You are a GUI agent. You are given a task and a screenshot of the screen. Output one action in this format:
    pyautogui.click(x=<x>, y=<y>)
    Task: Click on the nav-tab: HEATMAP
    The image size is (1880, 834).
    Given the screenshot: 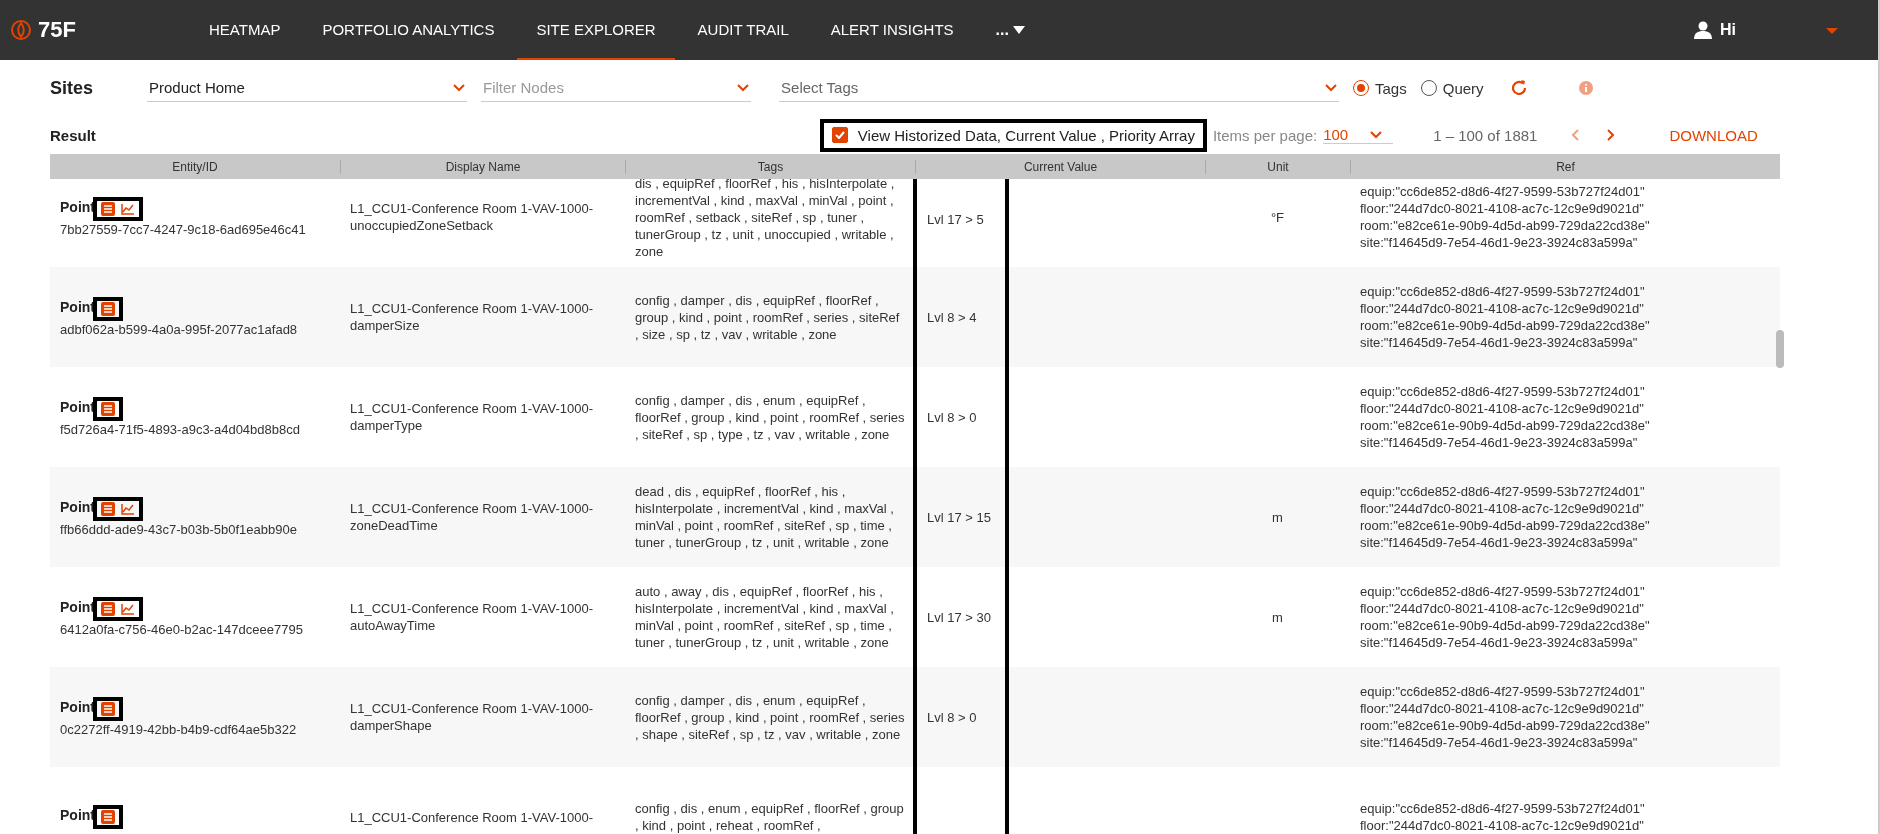 What is the action you would take?
    pyautogui.click(x=245, y=30)
    